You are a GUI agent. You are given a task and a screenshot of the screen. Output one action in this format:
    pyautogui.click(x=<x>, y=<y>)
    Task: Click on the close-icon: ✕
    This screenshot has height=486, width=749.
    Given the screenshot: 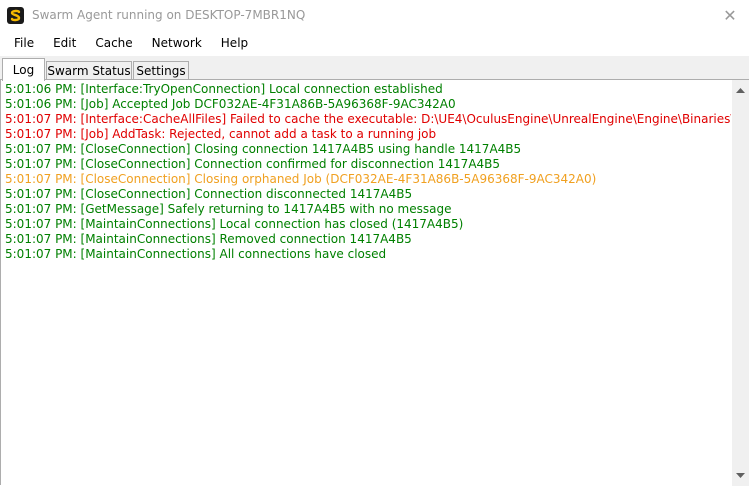 What is the action you would take?
    pyautogui.click(x=730, y=15)
    